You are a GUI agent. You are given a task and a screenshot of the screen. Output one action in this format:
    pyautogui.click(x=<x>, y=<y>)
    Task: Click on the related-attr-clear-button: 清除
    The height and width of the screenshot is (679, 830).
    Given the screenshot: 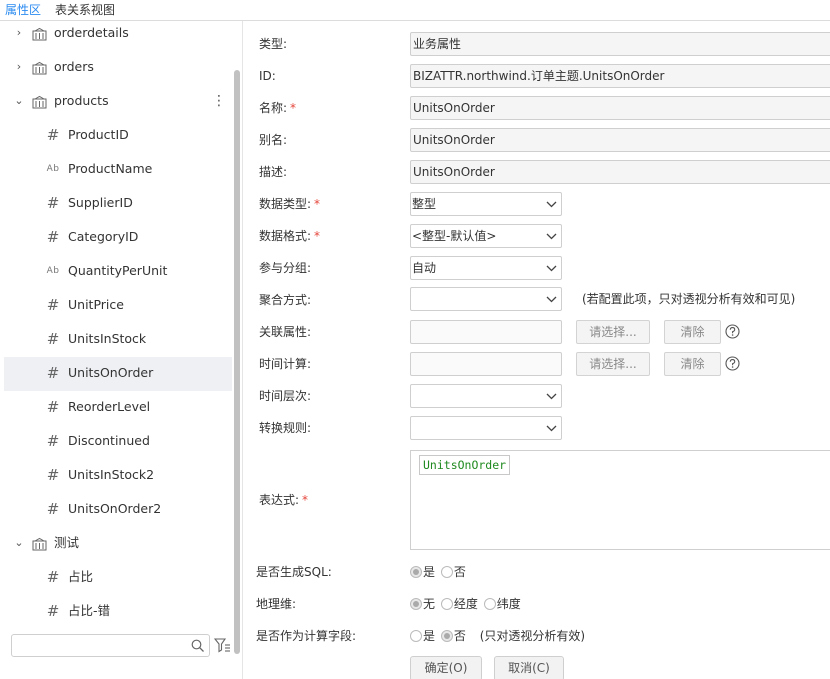 What is the action you would take?
    pyautogui.click(x=692, y=332)
    